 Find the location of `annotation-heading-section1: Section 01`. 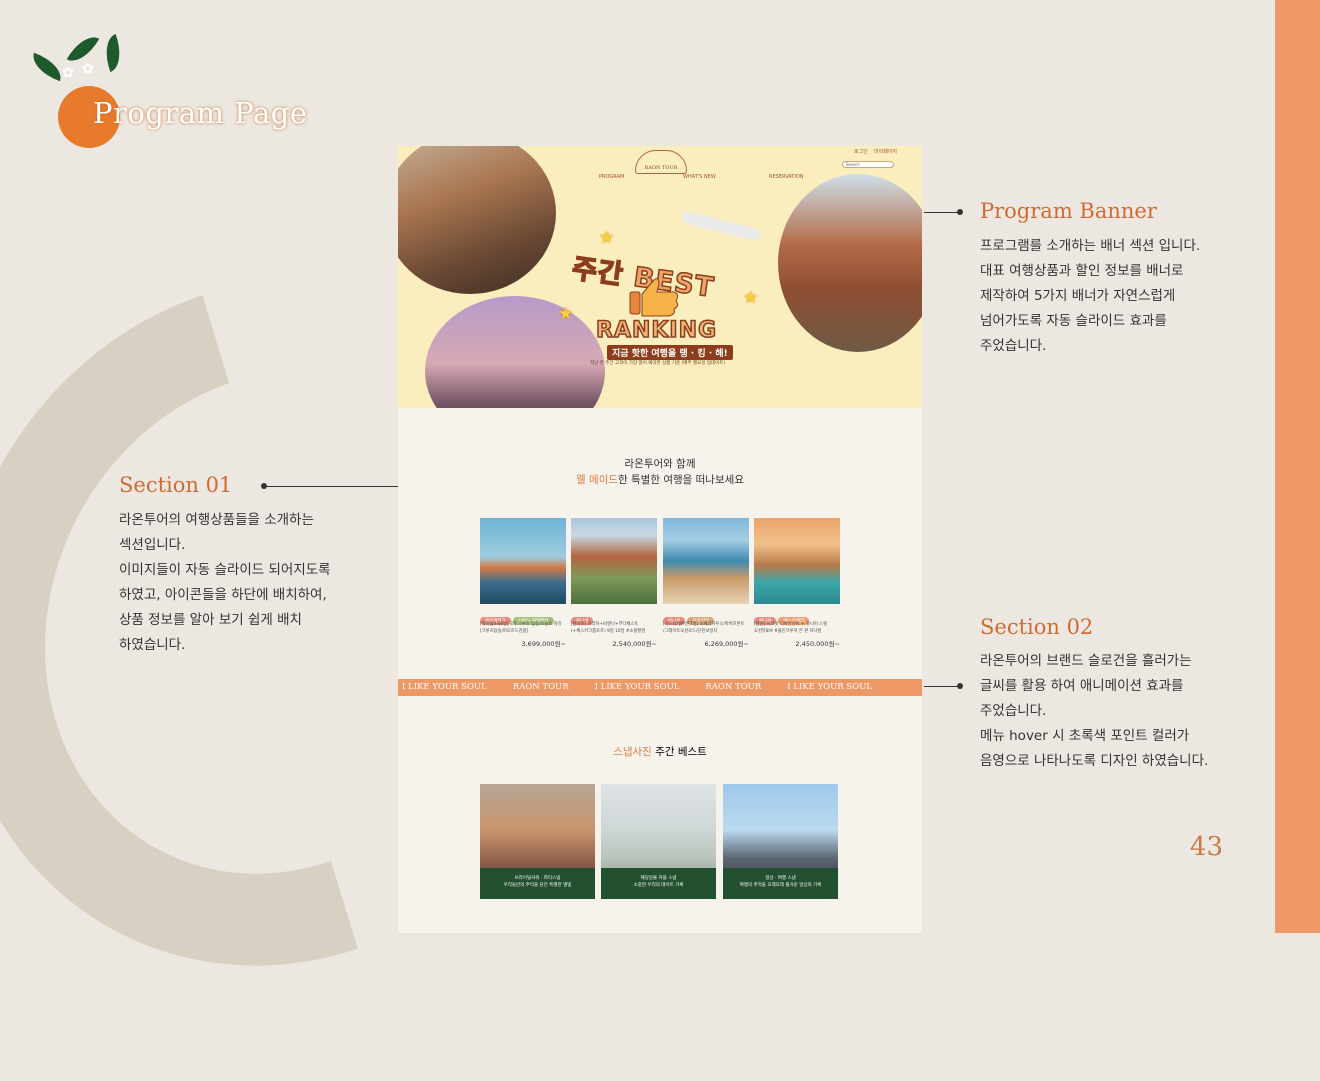

annotation-heading-section1: Section 01 is located at coordinates (176, 485).